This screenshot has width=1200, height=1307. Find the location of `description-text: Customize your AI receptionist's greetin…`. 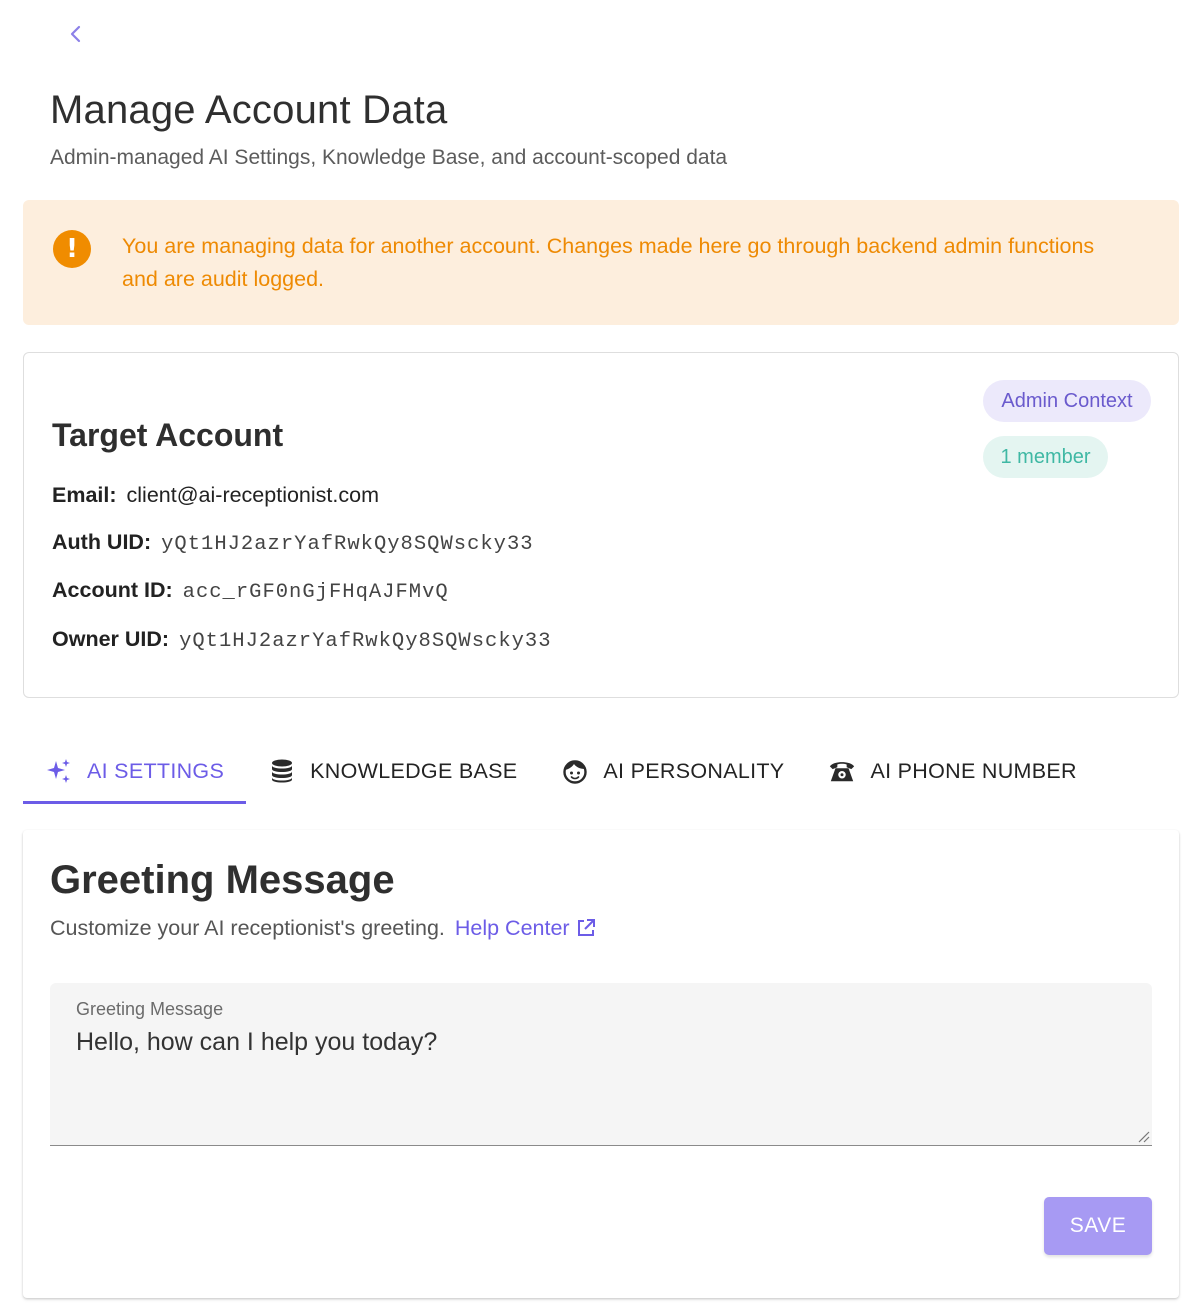

description-text: Customize your AI receptionist's greetin… is located at coordinates (247, 928).